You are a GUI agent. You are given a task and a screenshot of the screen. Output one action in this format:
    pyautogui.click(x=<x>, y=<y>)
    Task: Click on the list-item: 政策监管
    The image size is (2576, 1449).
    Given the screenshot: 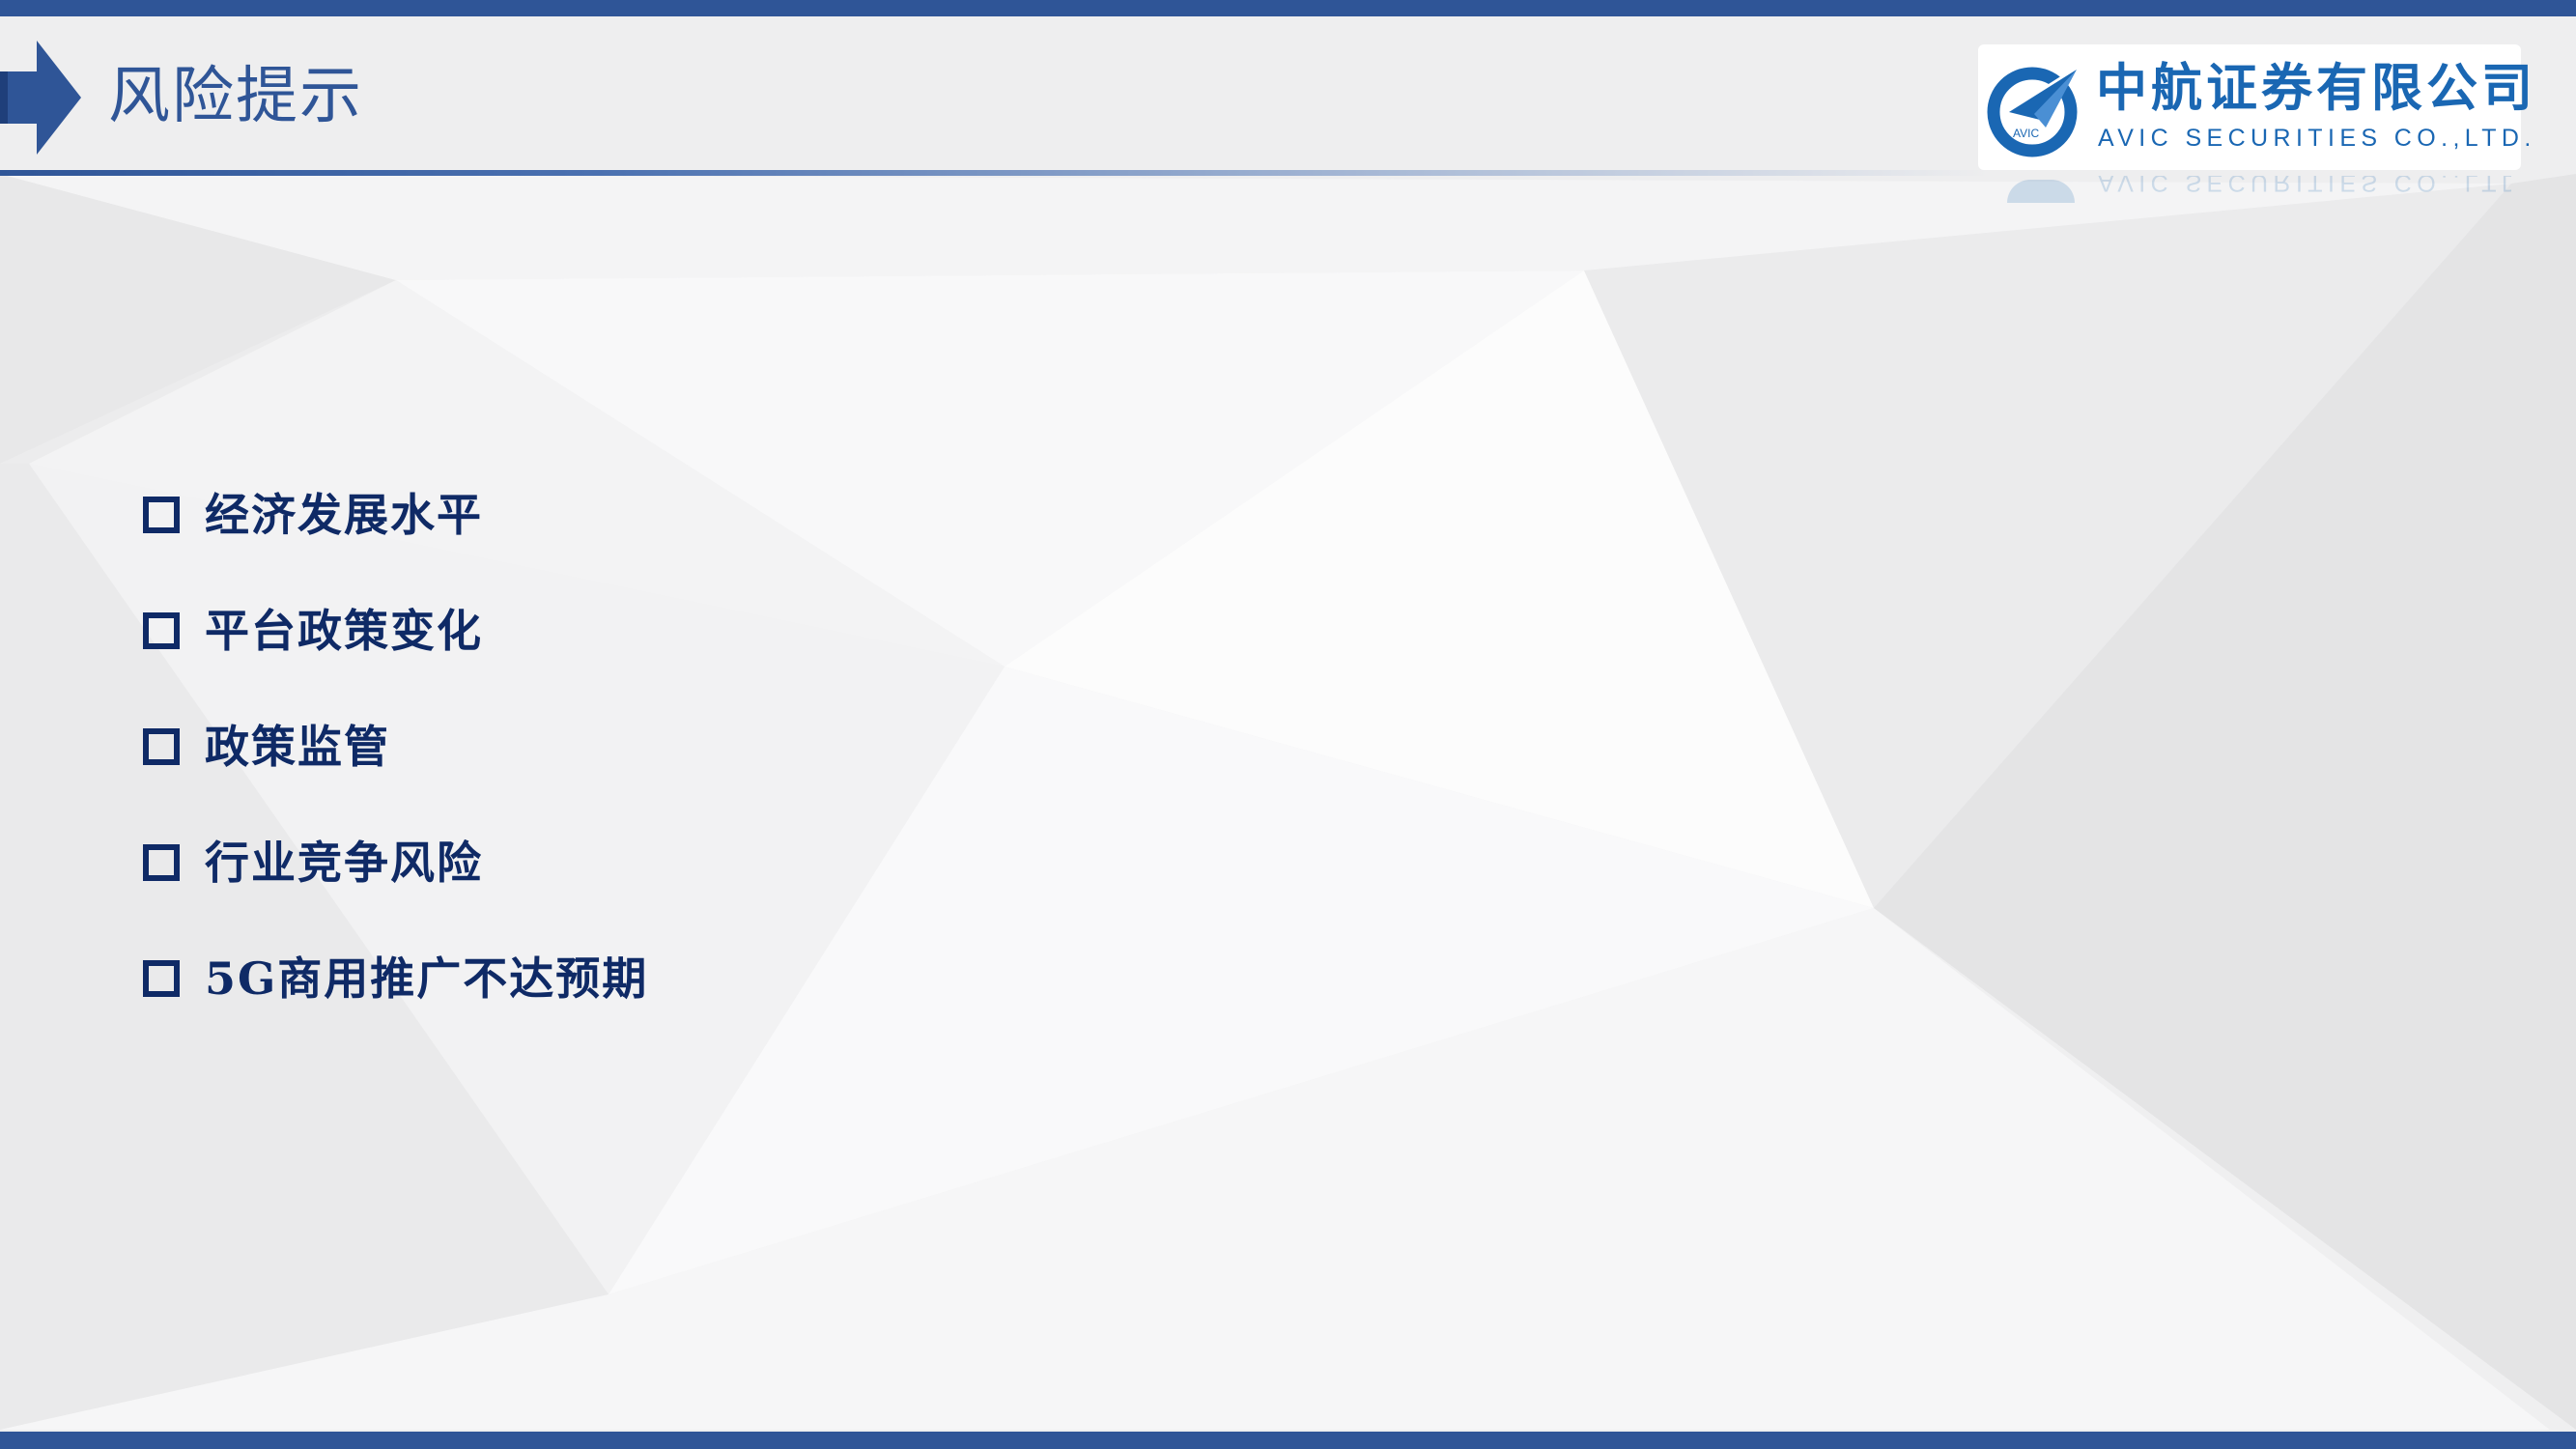 What is the action you would take?
    pyautogui.click(x=395, y=773)
    